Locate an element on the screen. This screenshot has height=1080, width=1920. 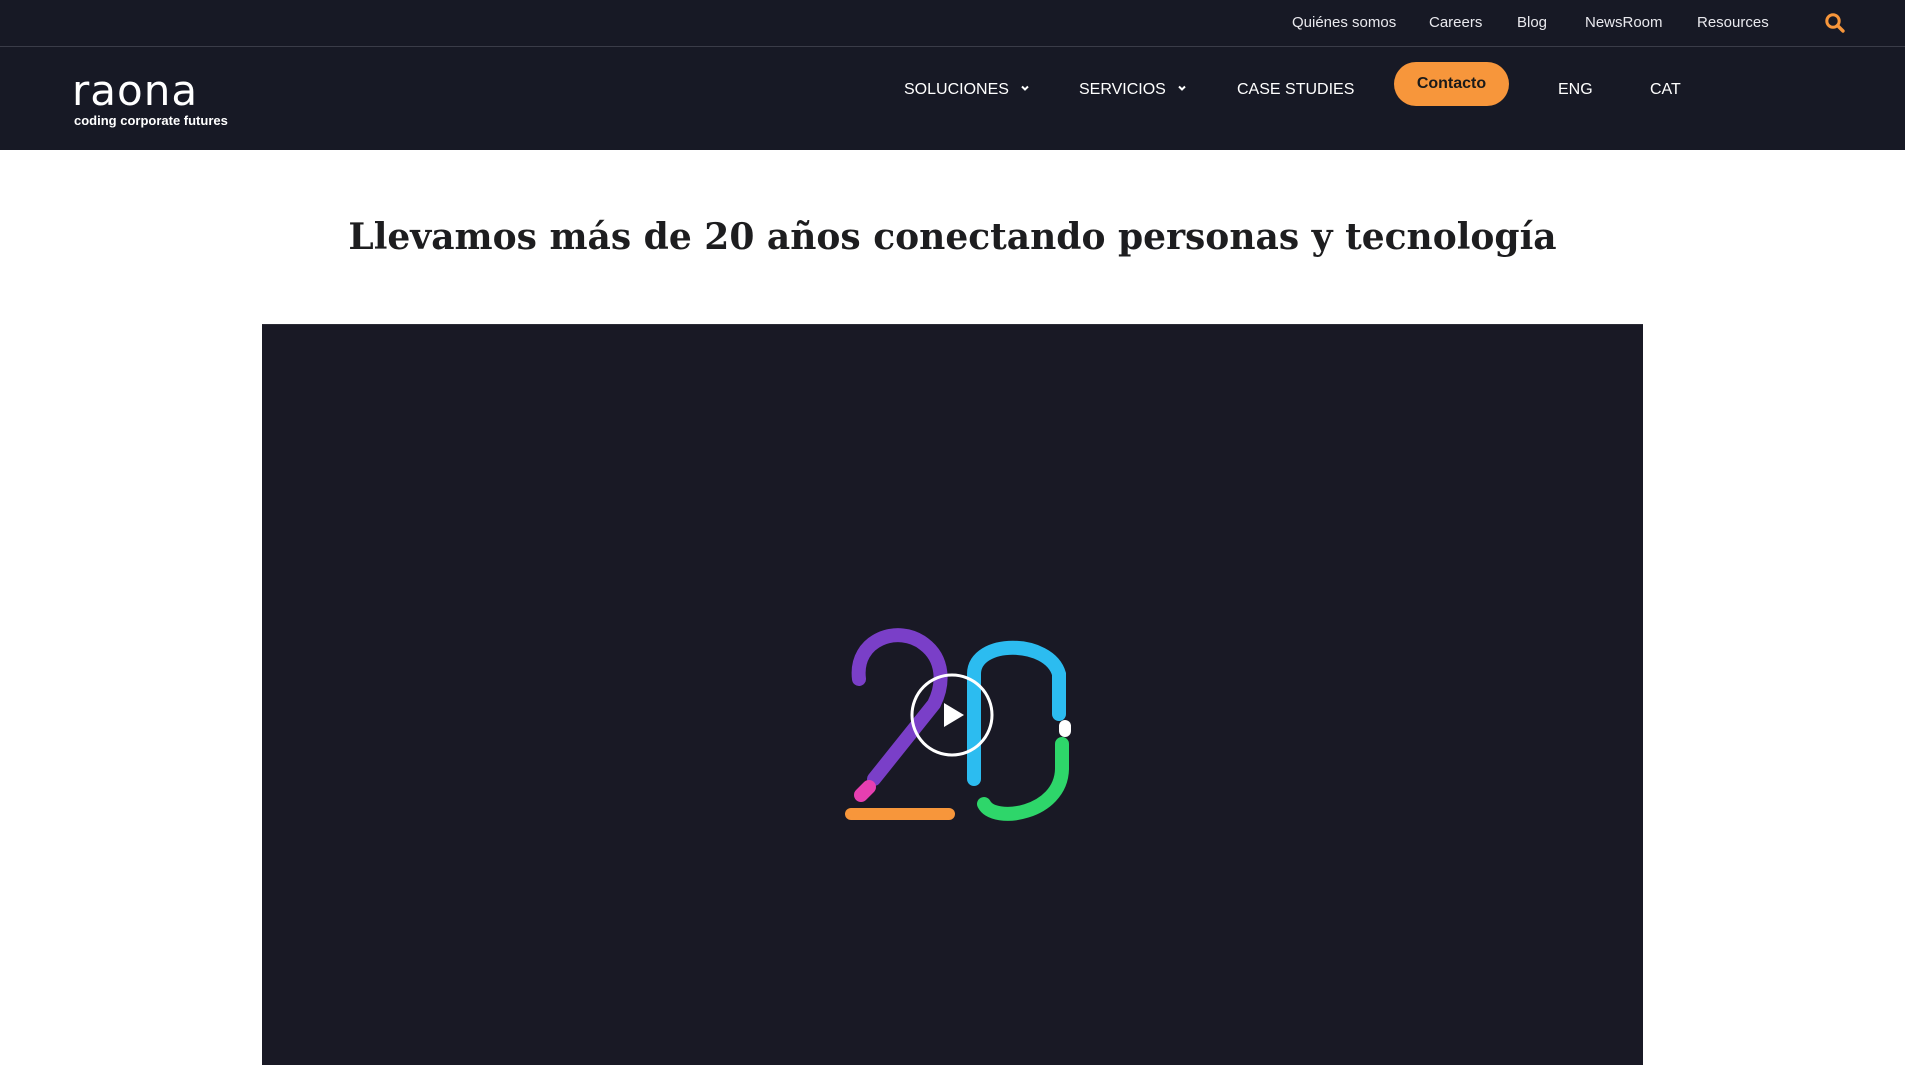
search-icon is located at coordinates (1835, 23).